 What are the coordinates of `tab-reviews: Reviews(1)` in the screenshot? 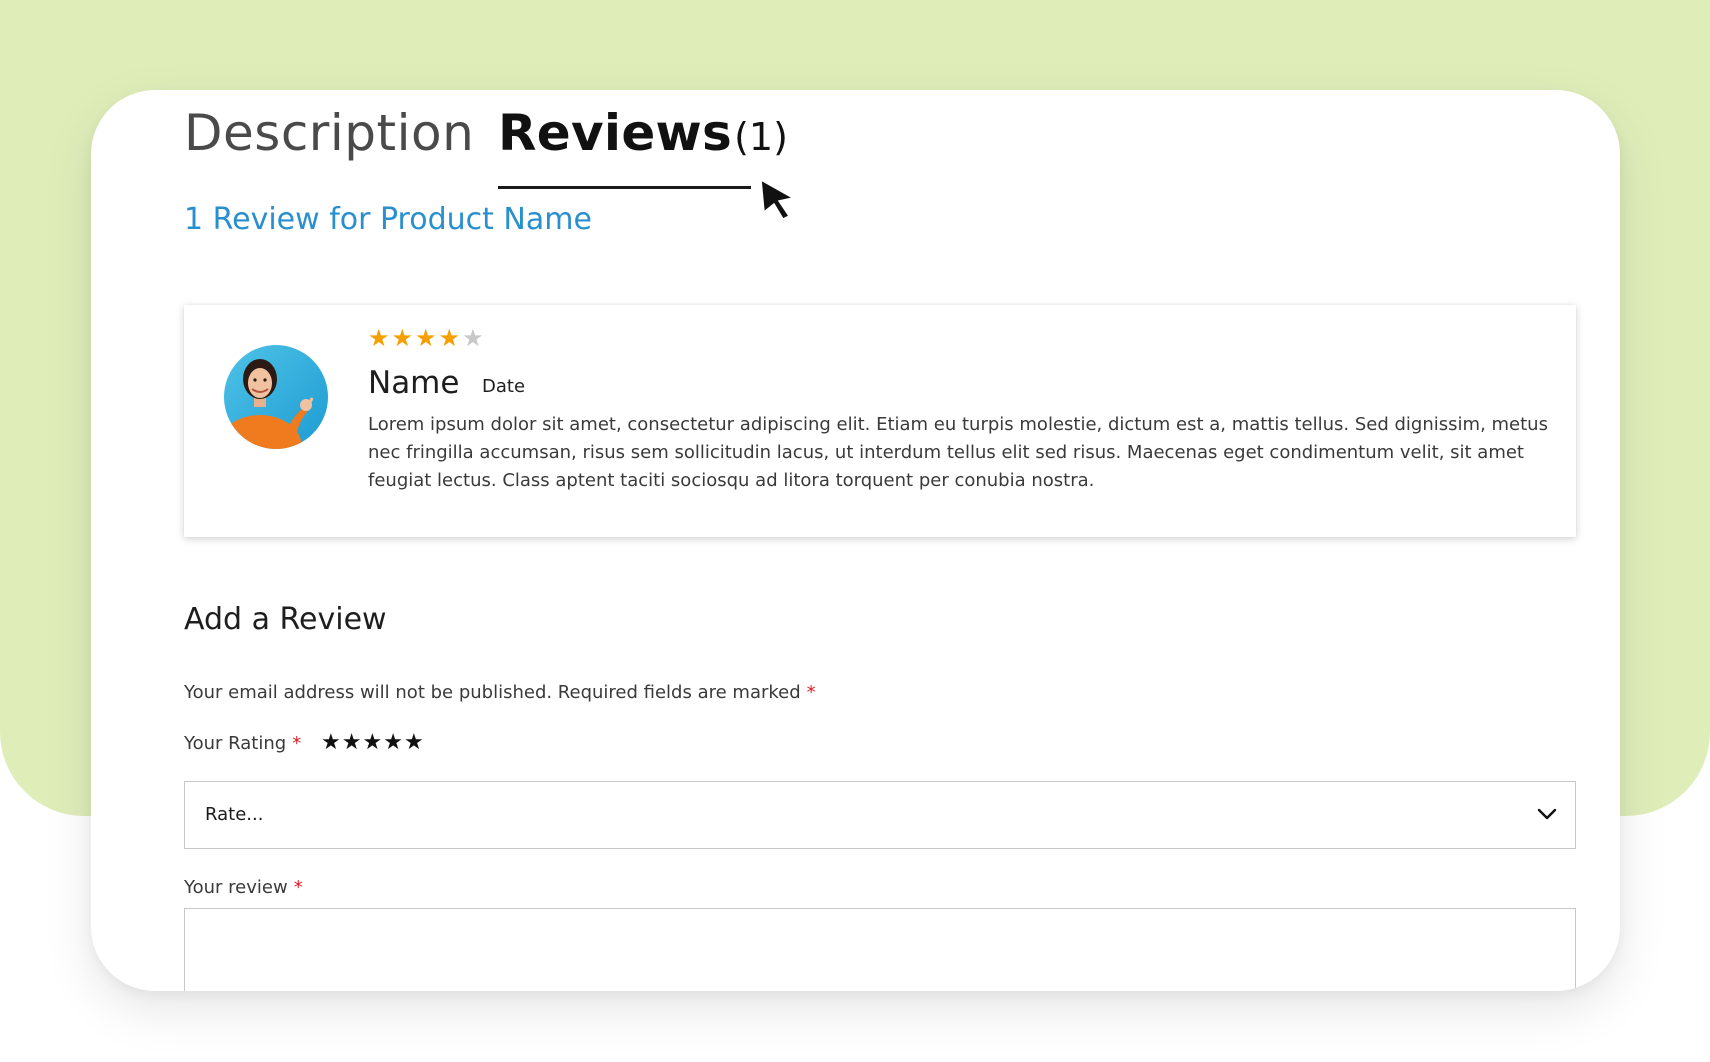 It's located at (643, 146).